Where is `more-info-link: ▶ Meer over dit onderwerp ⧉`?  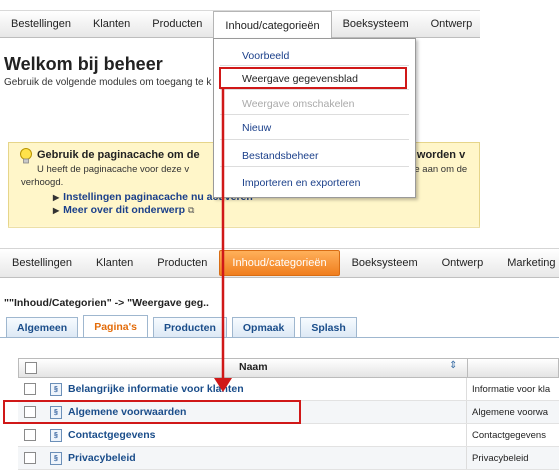 more-info-link: ▶ Meer over dit onderwerp ⧉ is located at coordinates (123, 210).